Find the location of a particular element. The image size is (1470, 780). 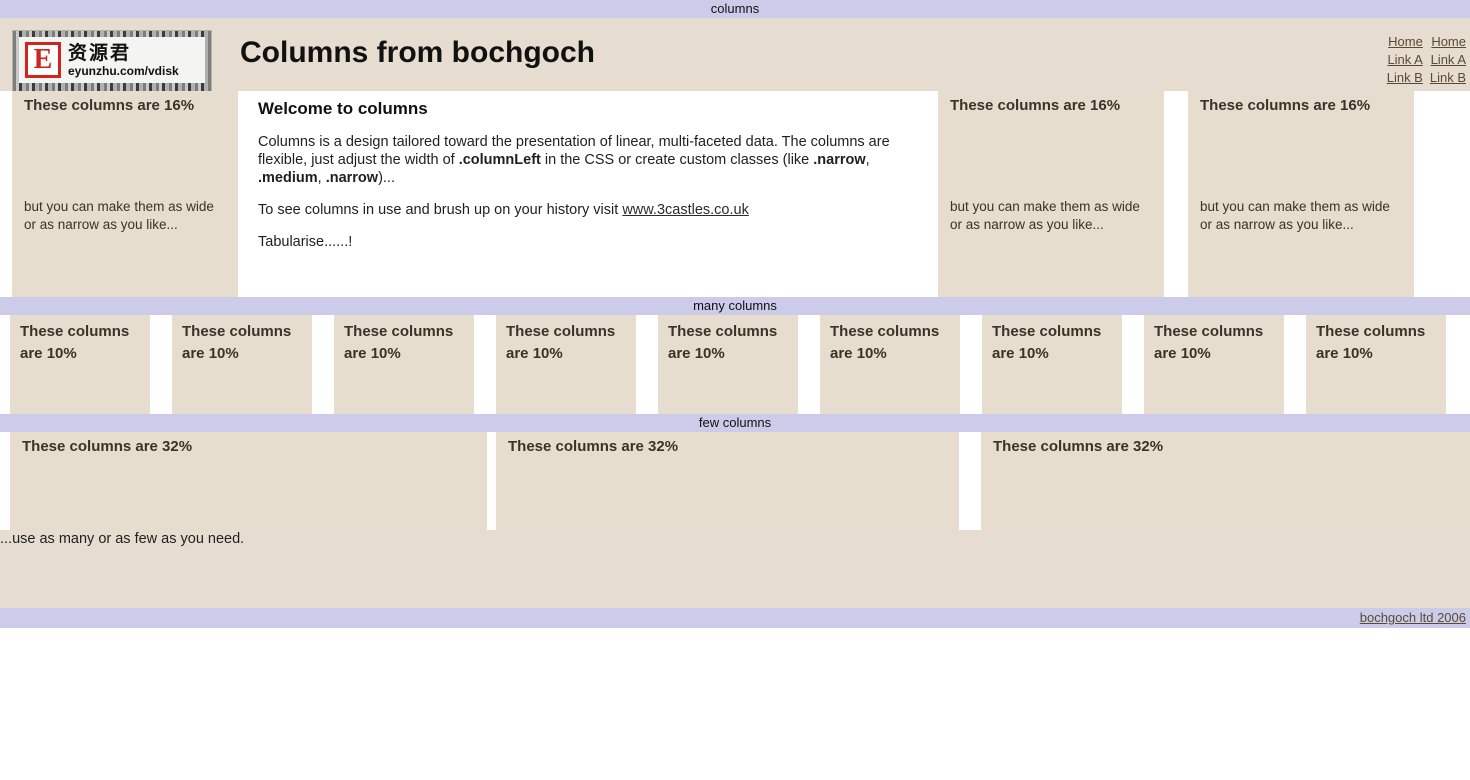

column-32-2-heading: These columns are 32% is located at coordinates (593, 446).